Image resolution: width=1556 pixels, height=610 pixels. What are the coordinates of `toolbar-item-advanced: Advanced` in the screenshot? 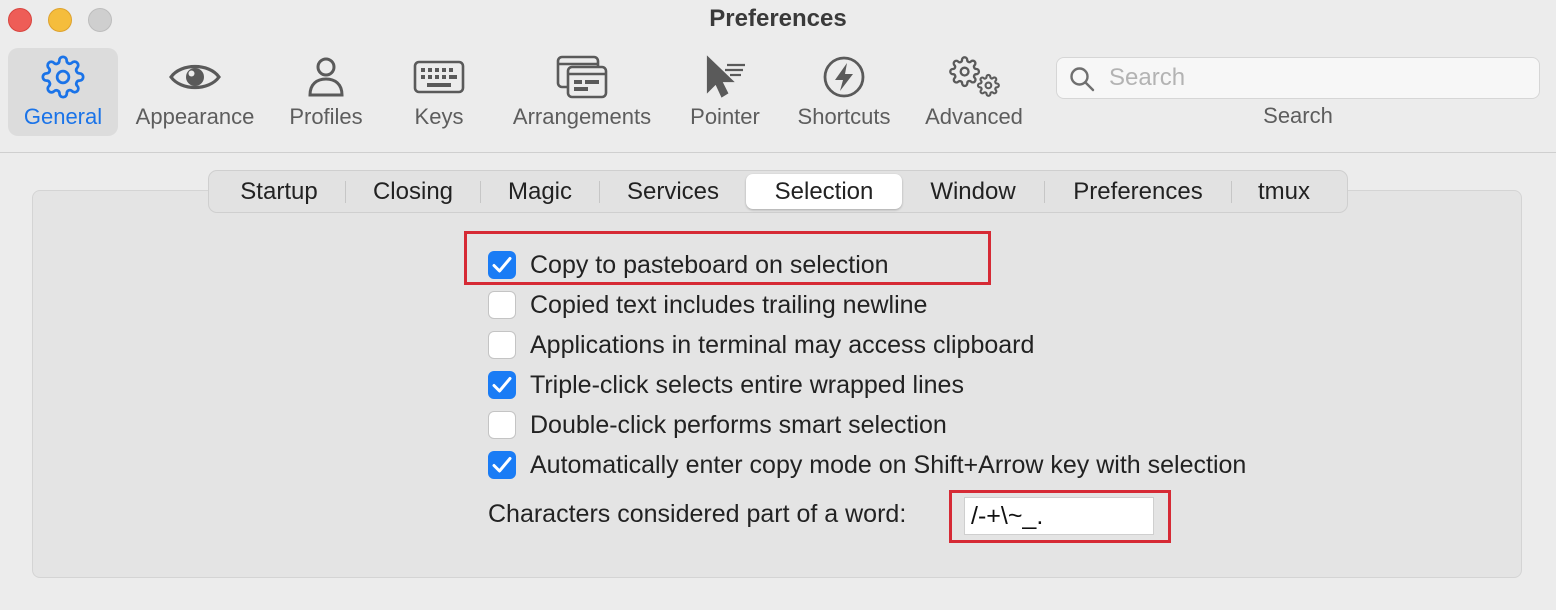 It's located at (974, 92).